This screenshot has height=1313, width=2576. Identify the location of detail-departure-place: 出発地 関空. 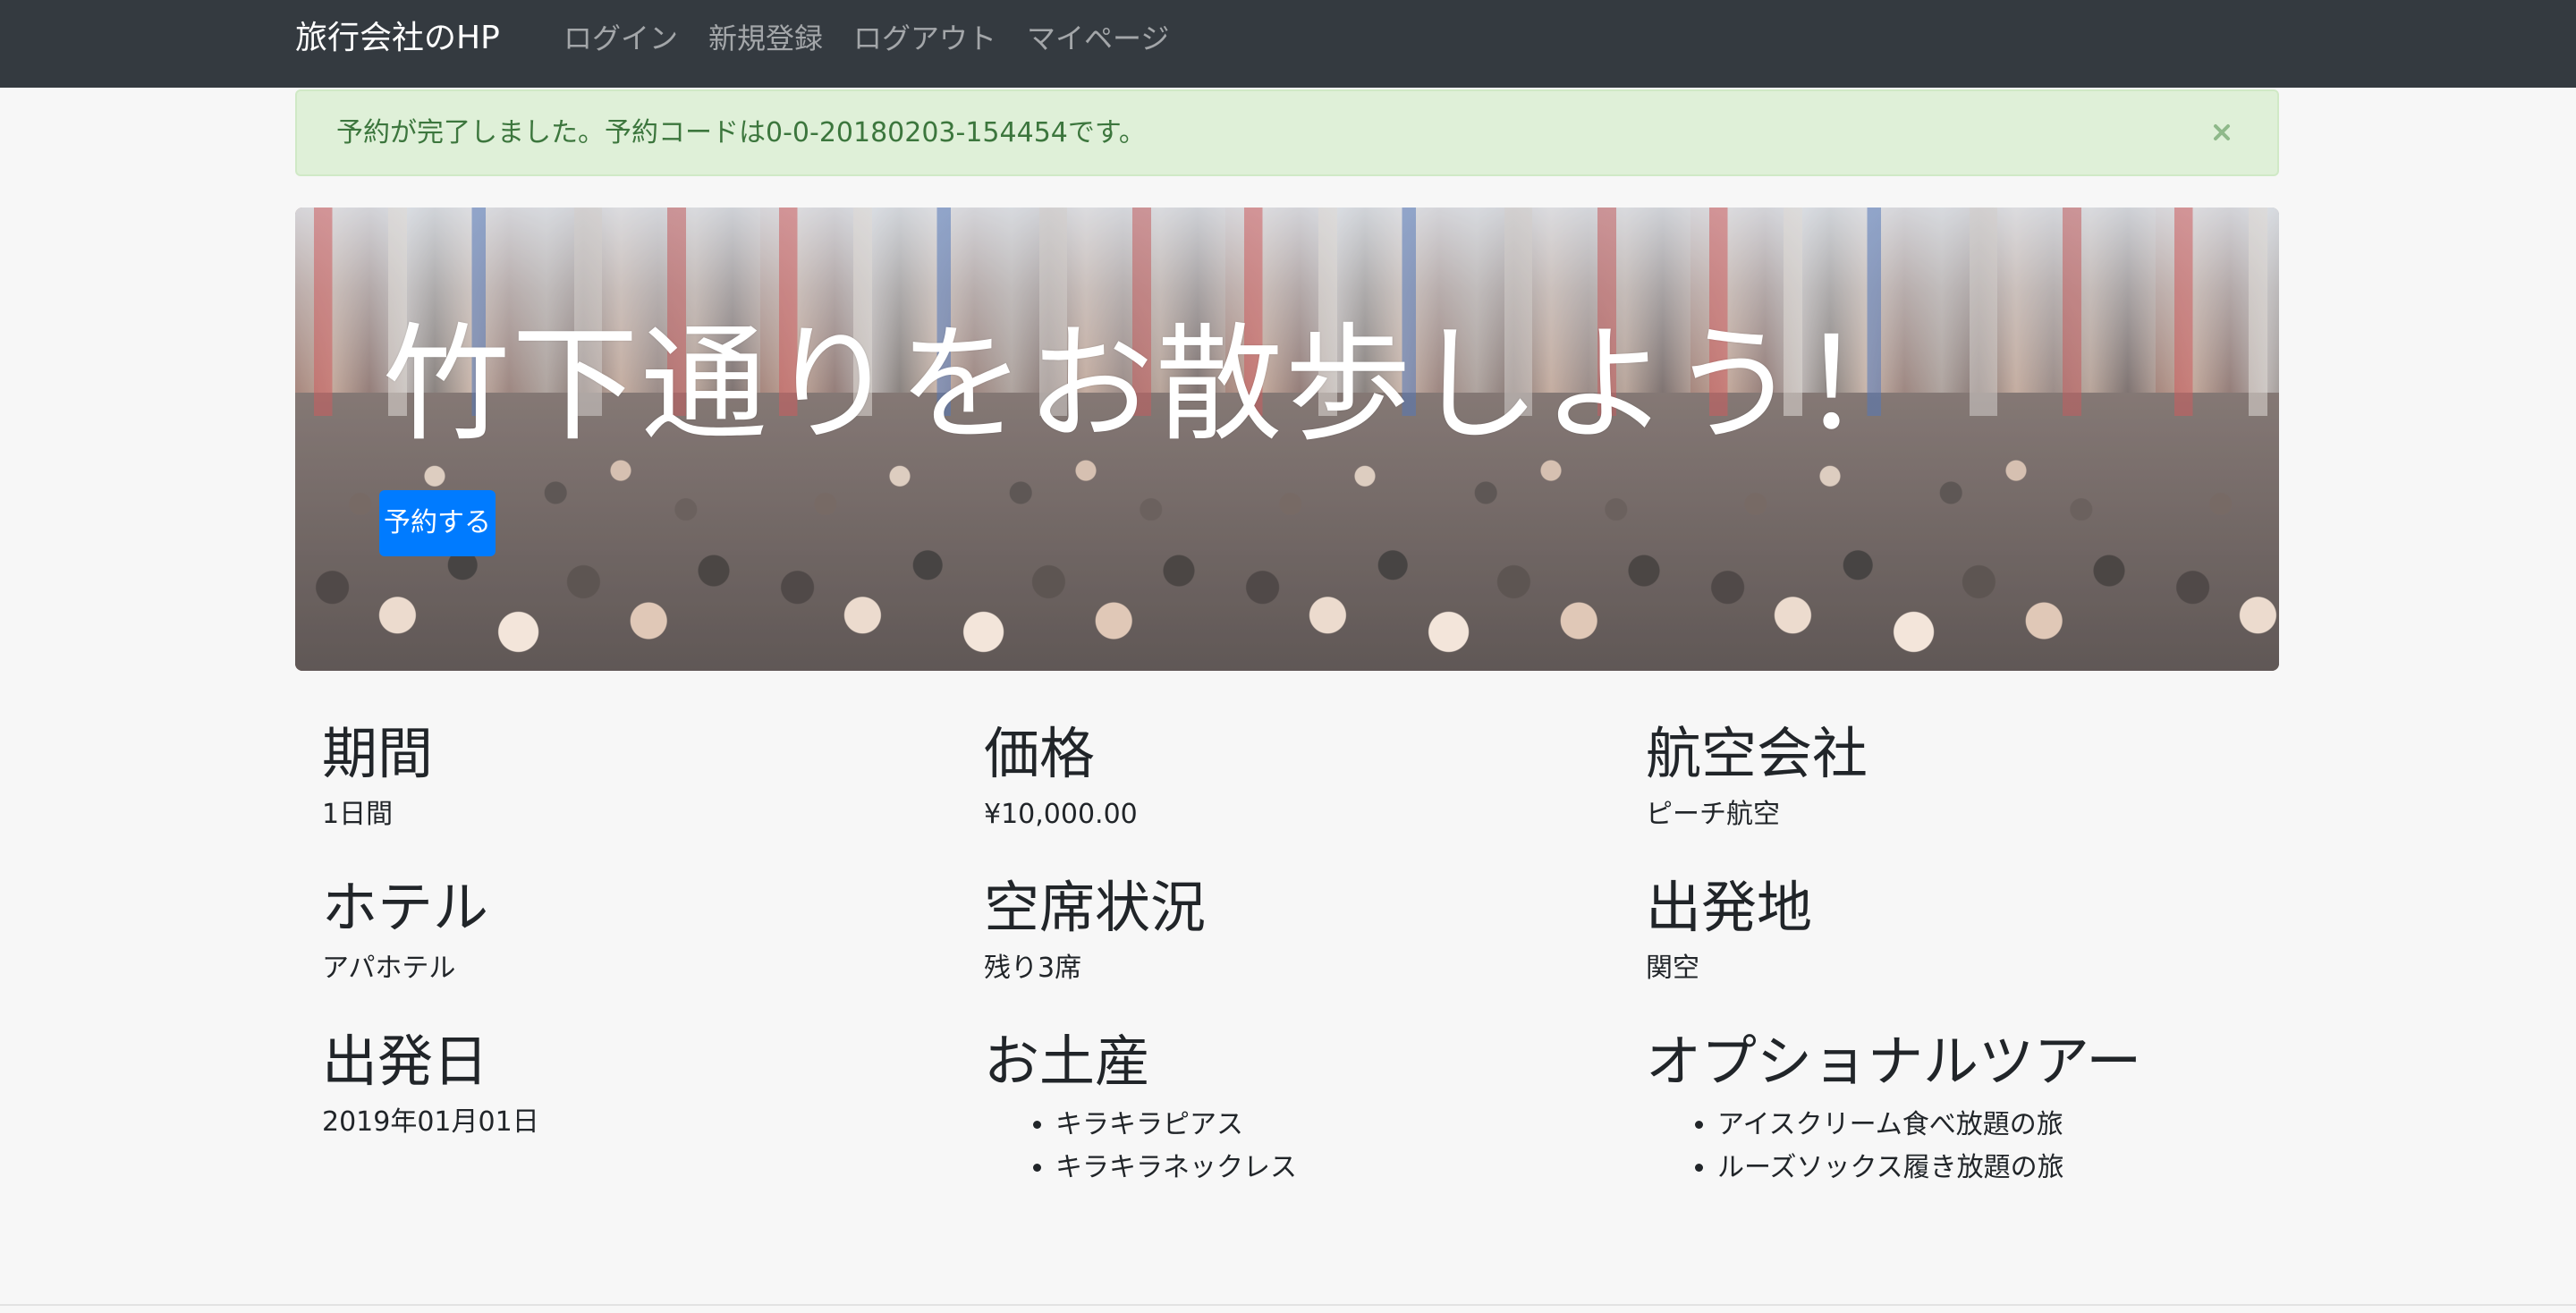
(1959, 931).